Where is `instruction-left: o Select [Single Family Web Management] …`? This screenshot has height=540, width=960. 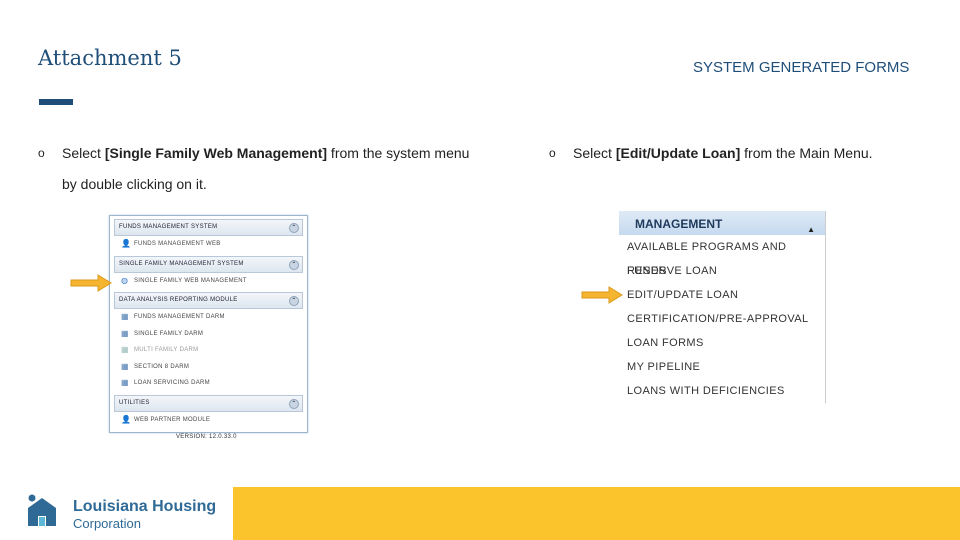
instruction-left: o Select [Single Family Web Management] … is located at coordinates (255, 169).